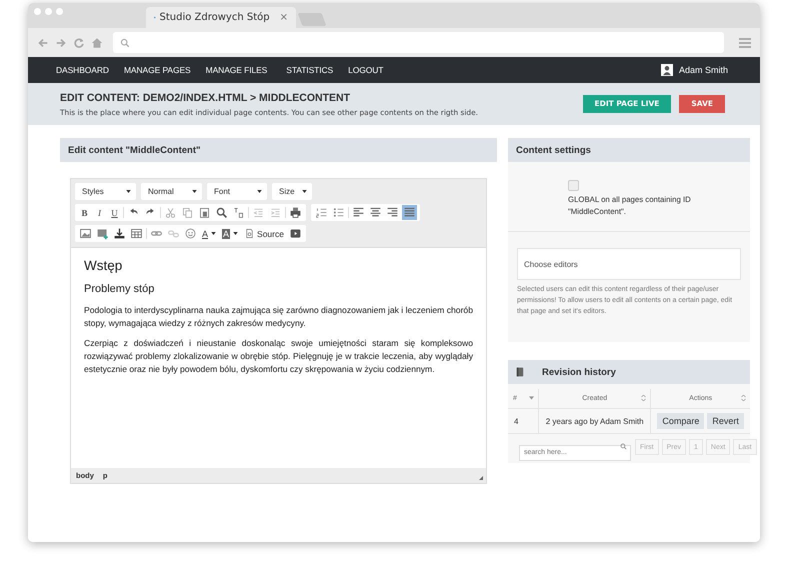 The height and width of the screenshot is (566, 786). I want to click on content-paragraph: Podologia to interdyscyplinarna nauka zajmująca się zarówno diagnozowaniem jak i leczeniem chorób stopy, wymagająca wiedzy z różnych zakresów medycyny., so click(278, 317).